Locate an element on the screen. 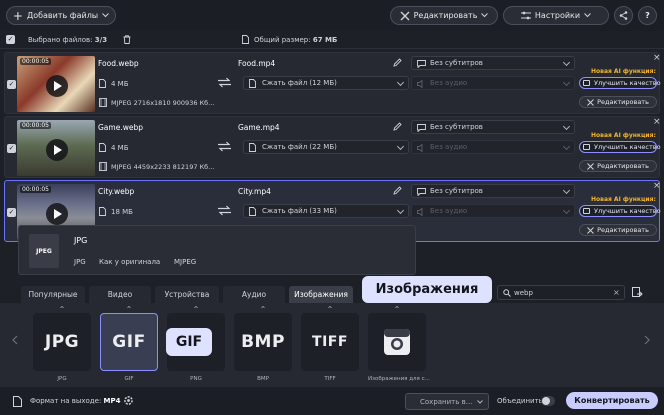 The width and height of the screenshot is (664, 415). convert-button: Конвертировать is located at coordinates (612, 400).